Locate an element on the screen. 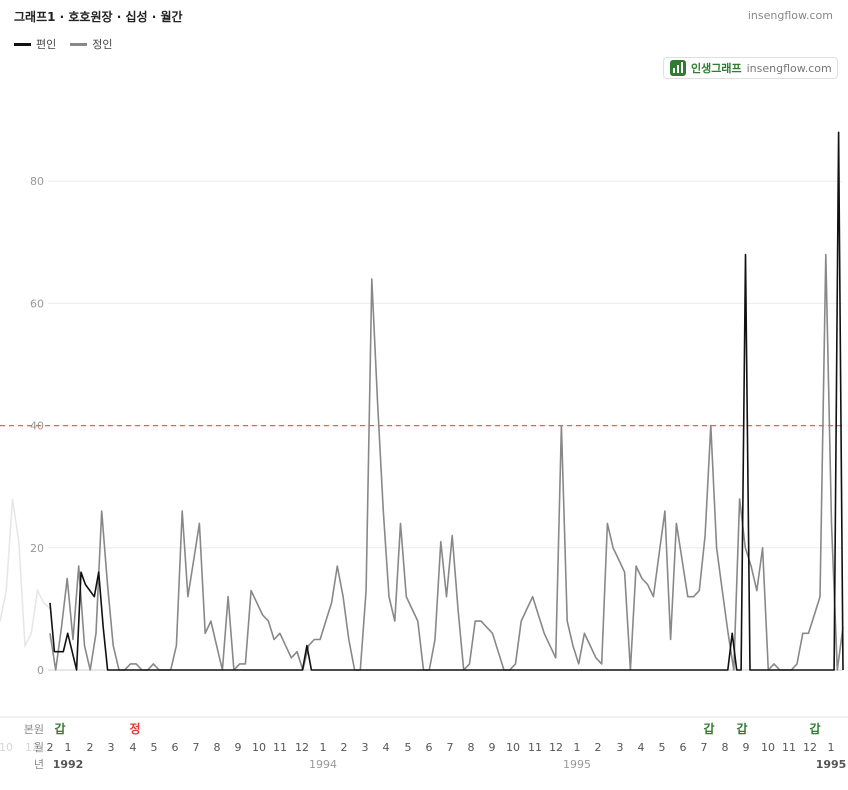  y-tick-label: 80 is located at coordinates (37, 181).